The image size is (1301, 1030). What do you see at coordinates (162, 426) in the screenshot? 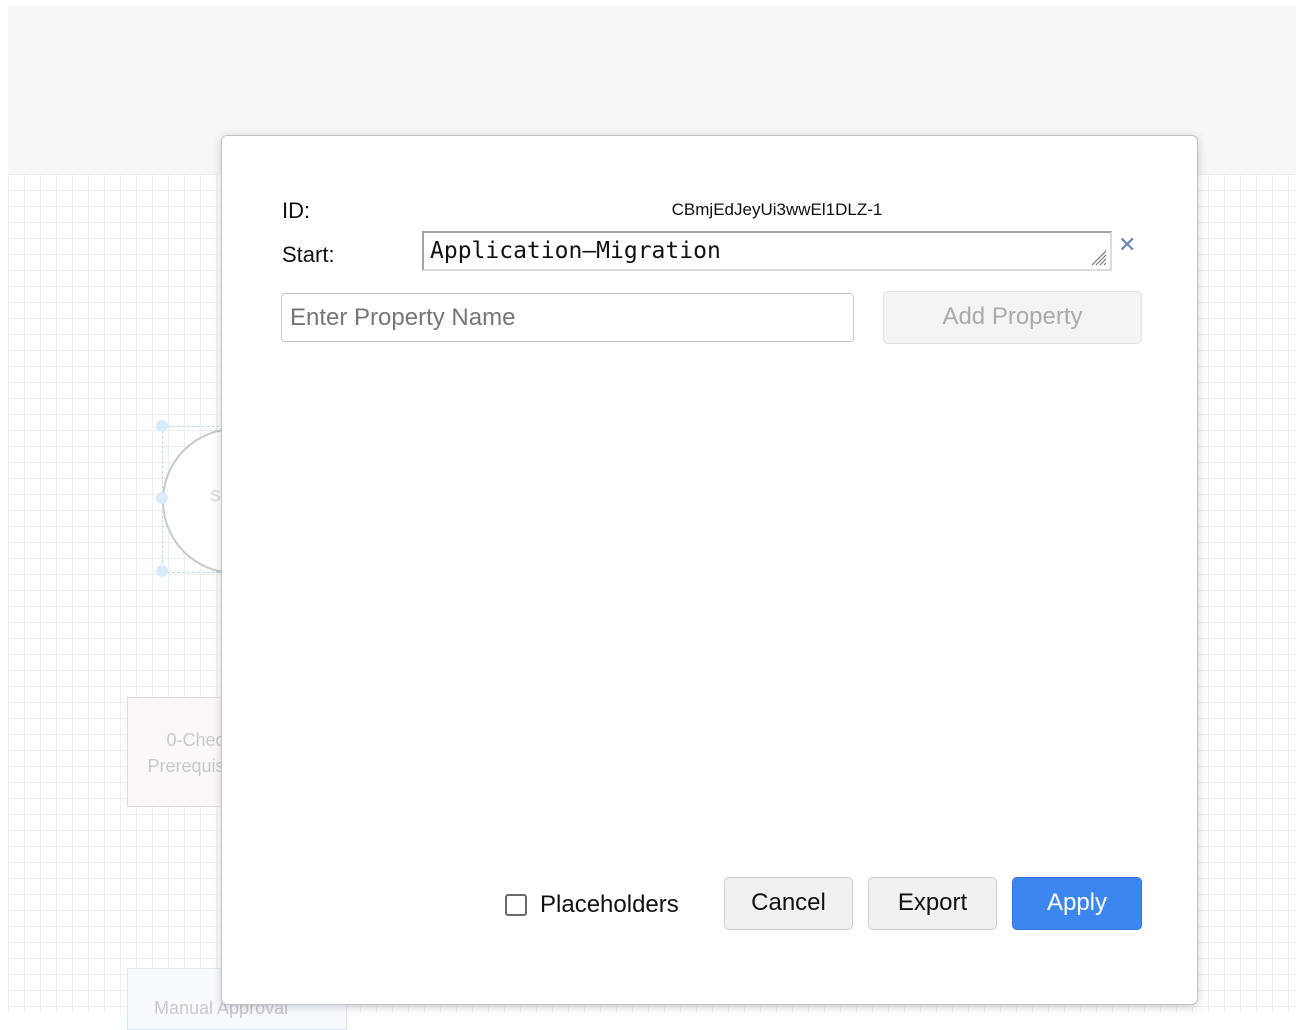
I see `resize-handle-top-left` at bounding box center [162, 426].